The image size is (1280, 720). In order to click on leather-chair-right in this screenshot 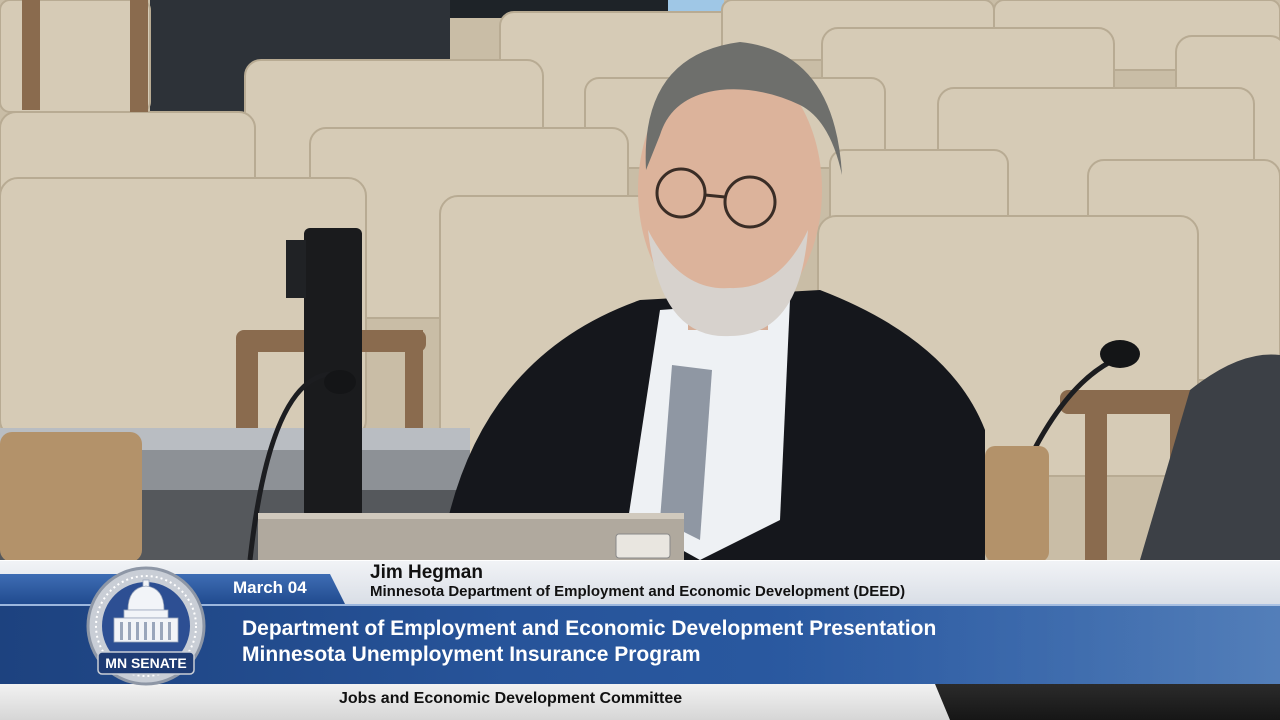, I will do `click(1017, 504)`.